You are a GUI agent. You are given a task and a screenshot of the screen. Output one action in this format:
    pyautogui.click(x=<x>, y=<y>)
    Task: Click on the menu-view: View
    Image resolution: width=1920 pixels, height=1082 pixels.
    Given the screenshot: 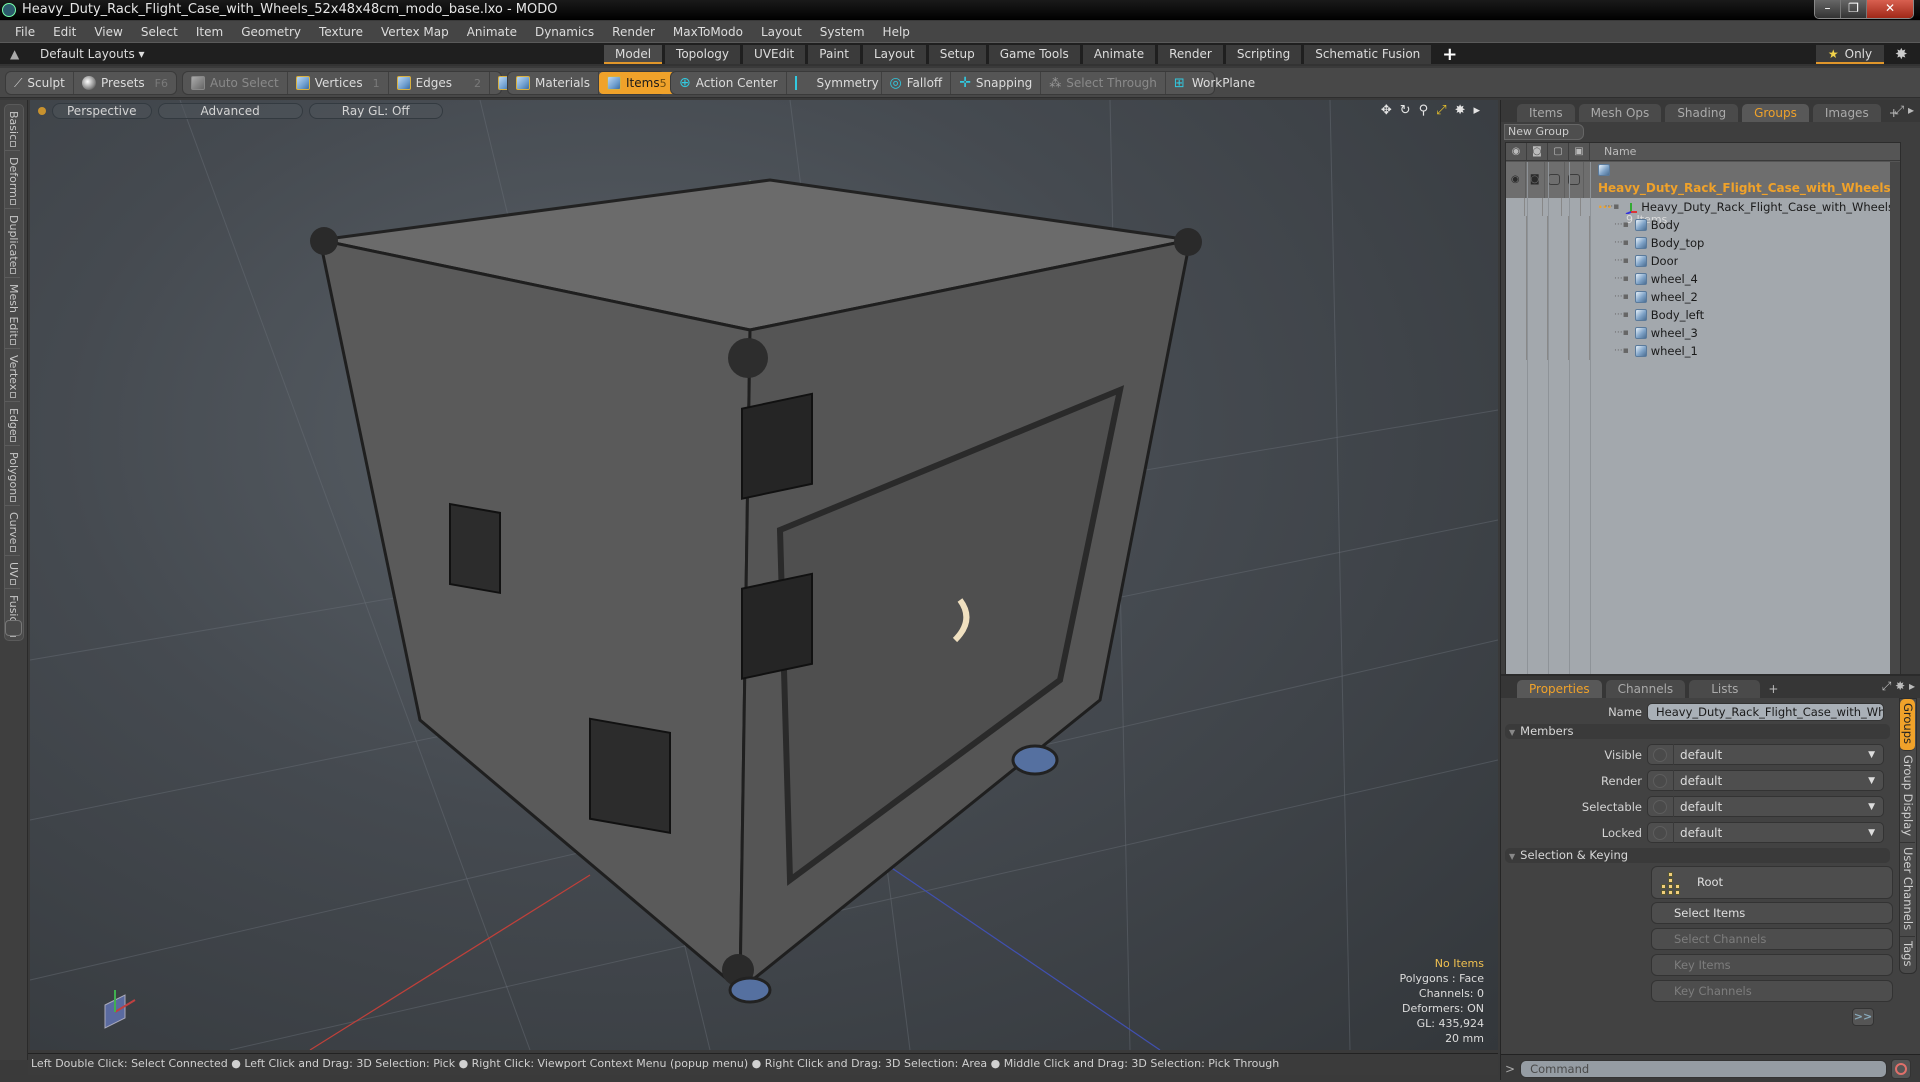 What is the action you would take?
    pyautogui.click(x=108, y=32)
    